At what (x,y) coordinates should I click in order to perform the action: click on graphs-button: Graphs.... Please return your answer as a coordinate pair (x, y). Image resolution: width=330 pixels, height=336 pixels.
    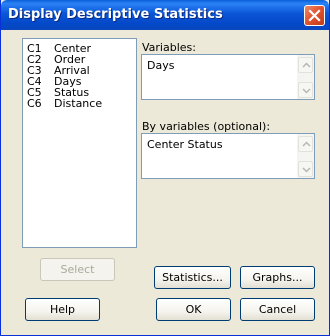
    Looking at the image, I should click on (277, 277).